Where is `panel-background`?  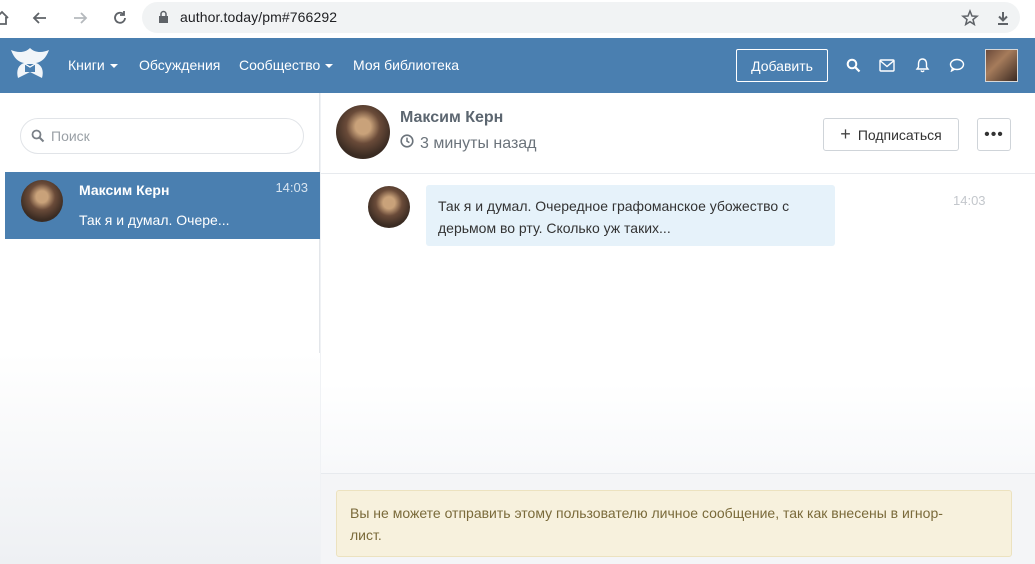
panel-background is located at coordinates (160, 458).